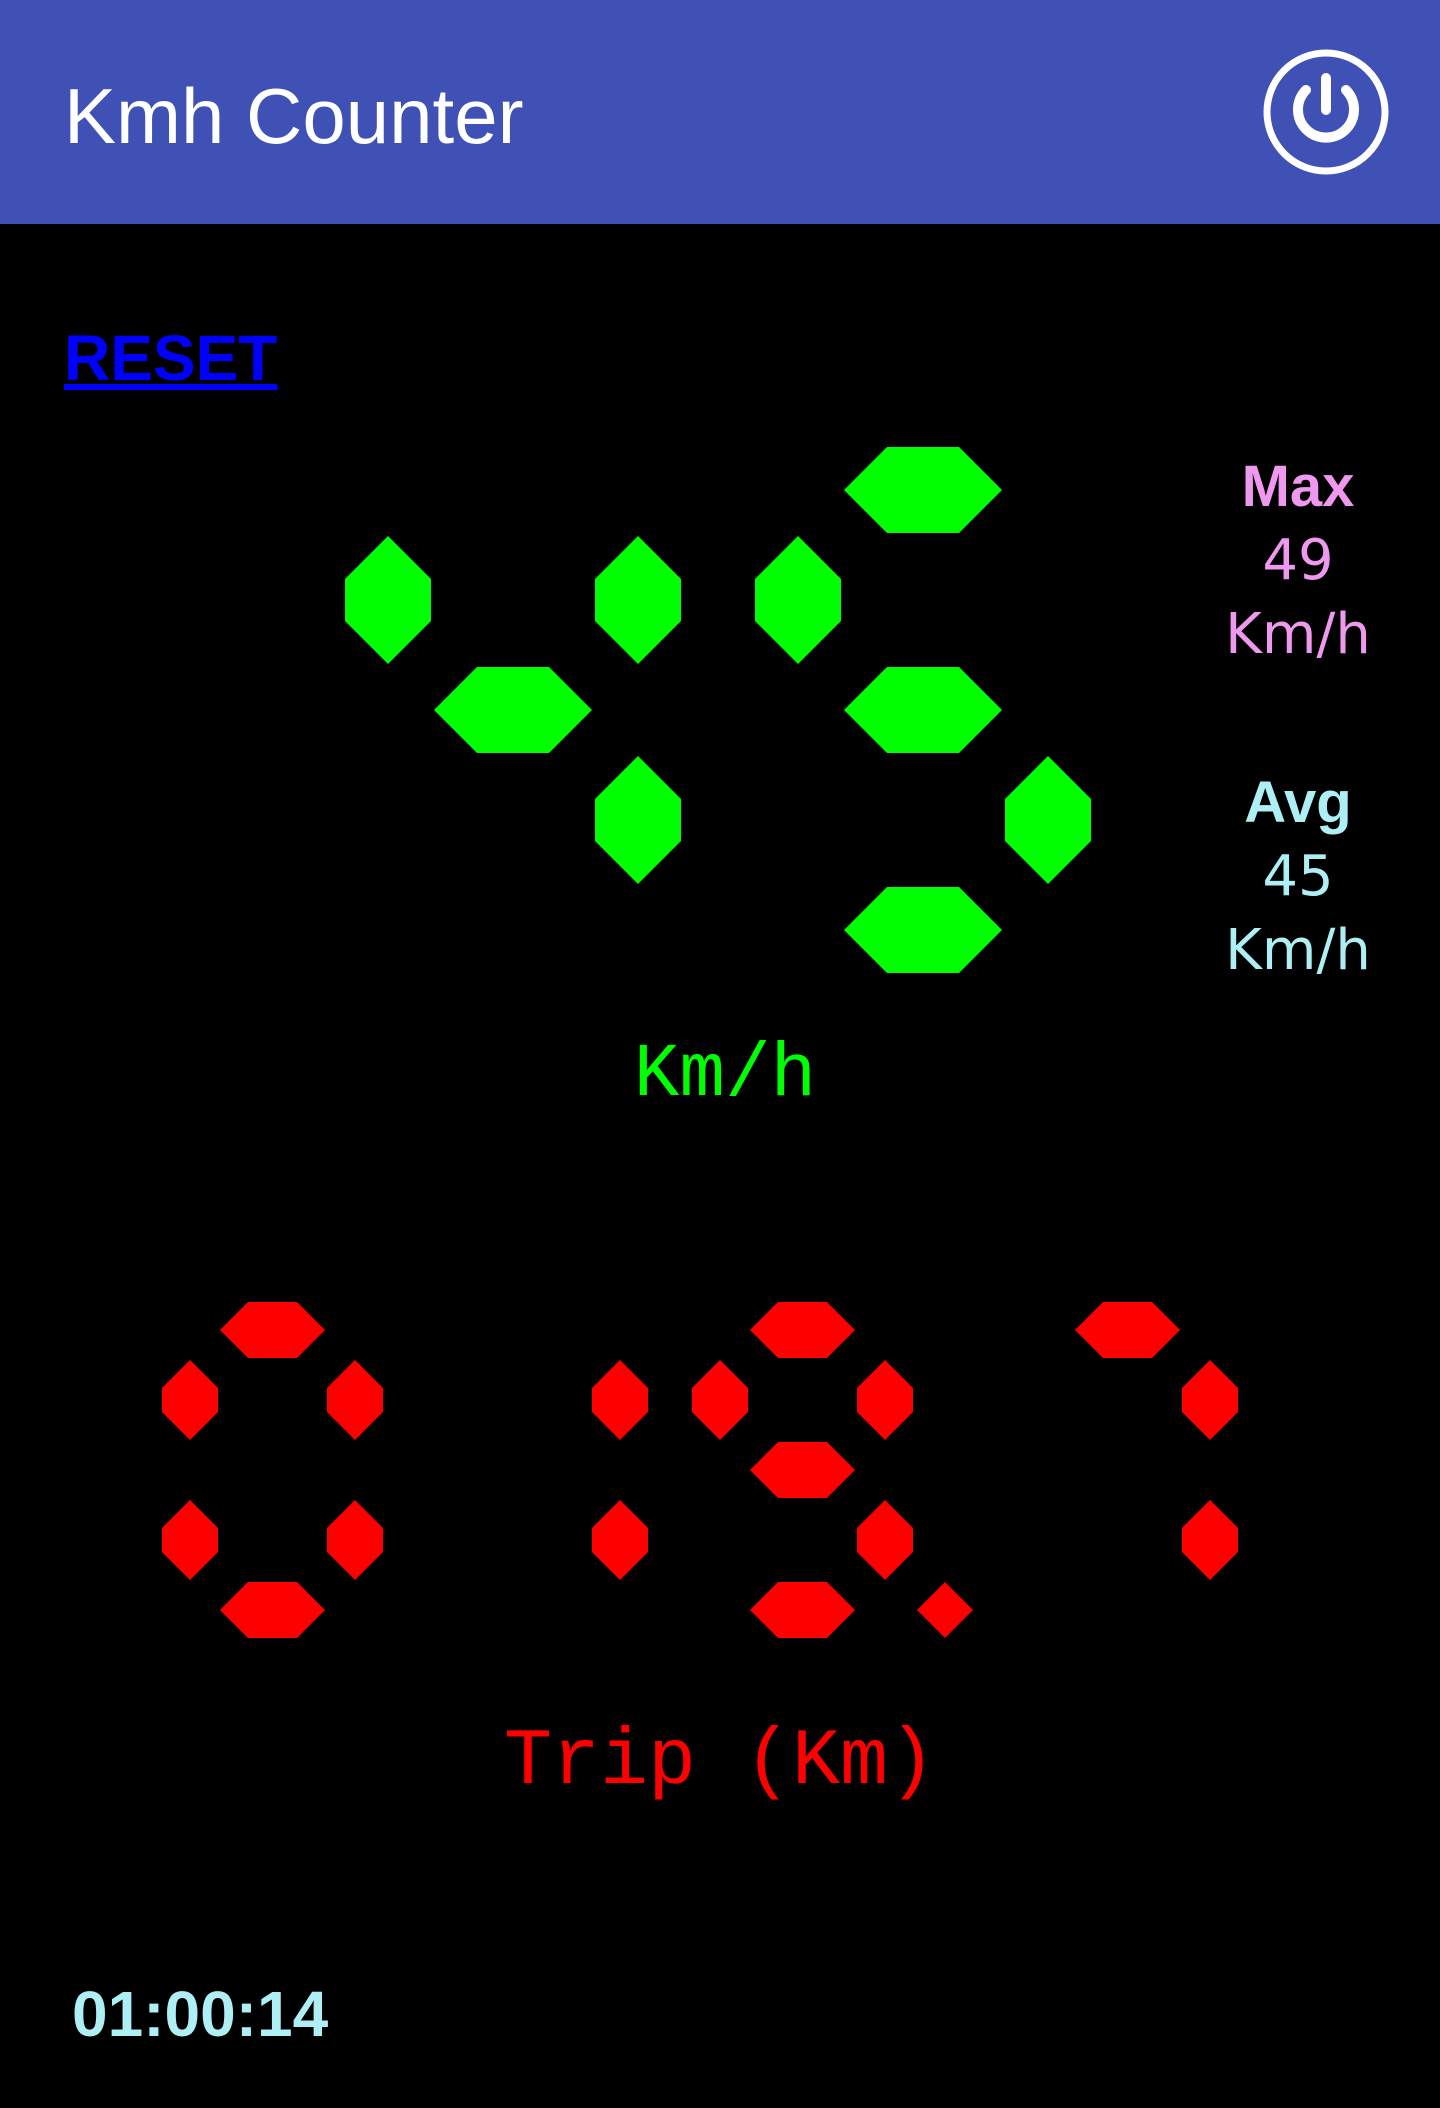  Describe the element at coordinates (513, 710) in the screenshot. I see `speed-digit-0-segment-g` at that location.